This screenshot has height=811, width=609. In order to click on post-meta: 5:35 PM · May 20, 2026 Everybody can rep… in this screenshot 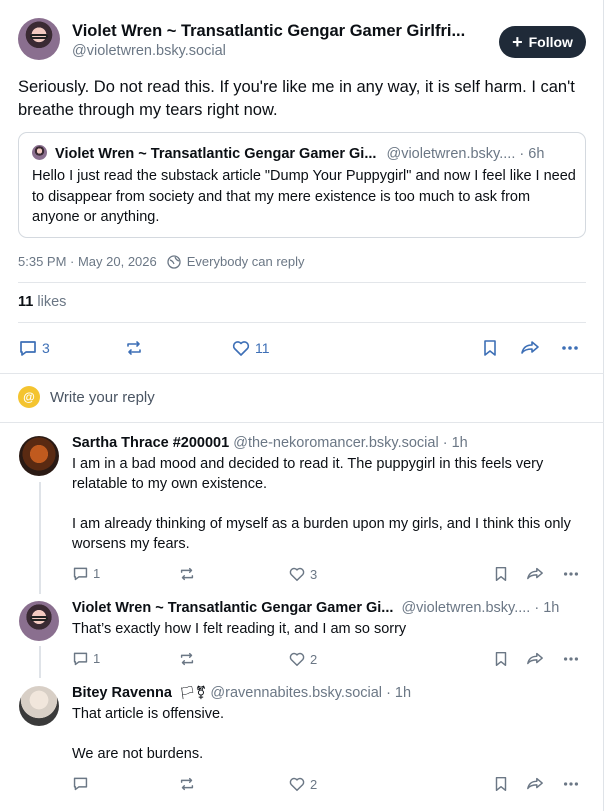, I will do `click(161, 261)`.